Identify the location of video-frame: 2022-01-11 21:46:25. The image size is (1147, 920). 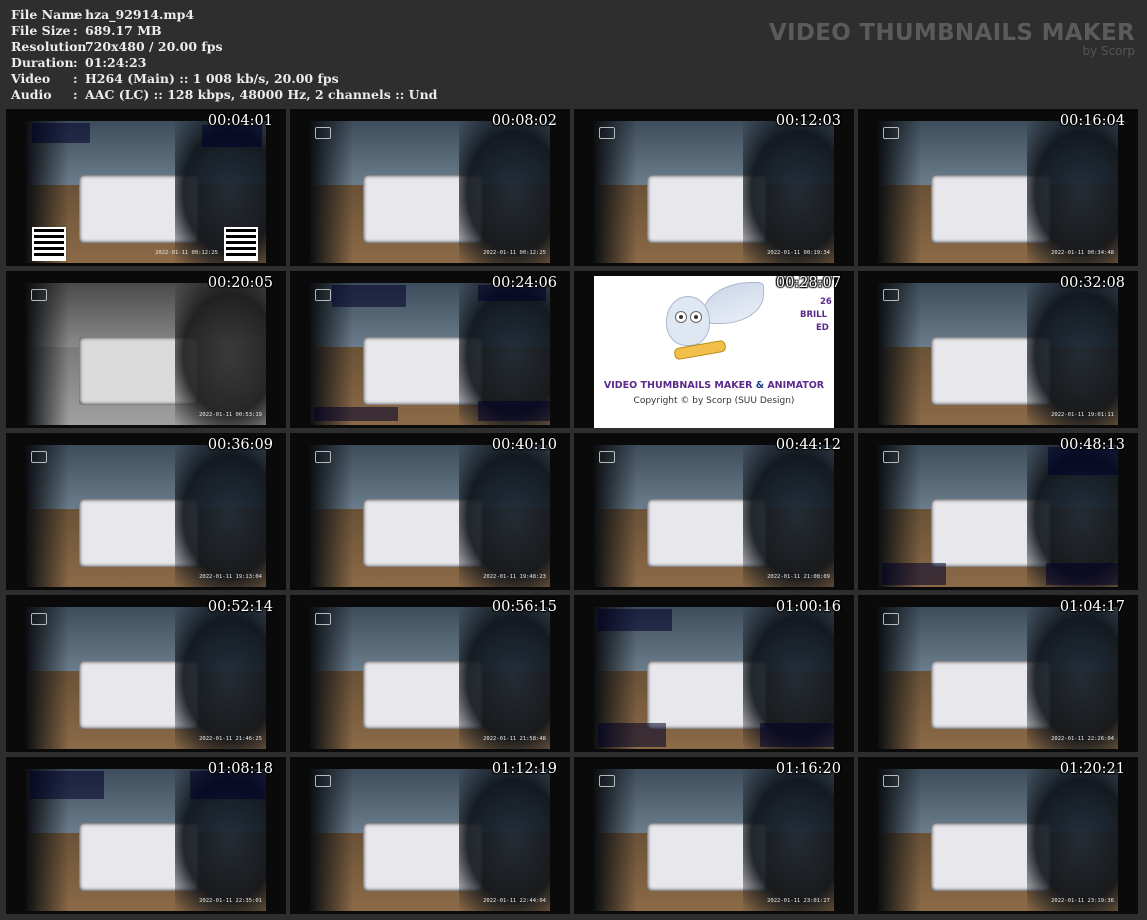
(146, 678).